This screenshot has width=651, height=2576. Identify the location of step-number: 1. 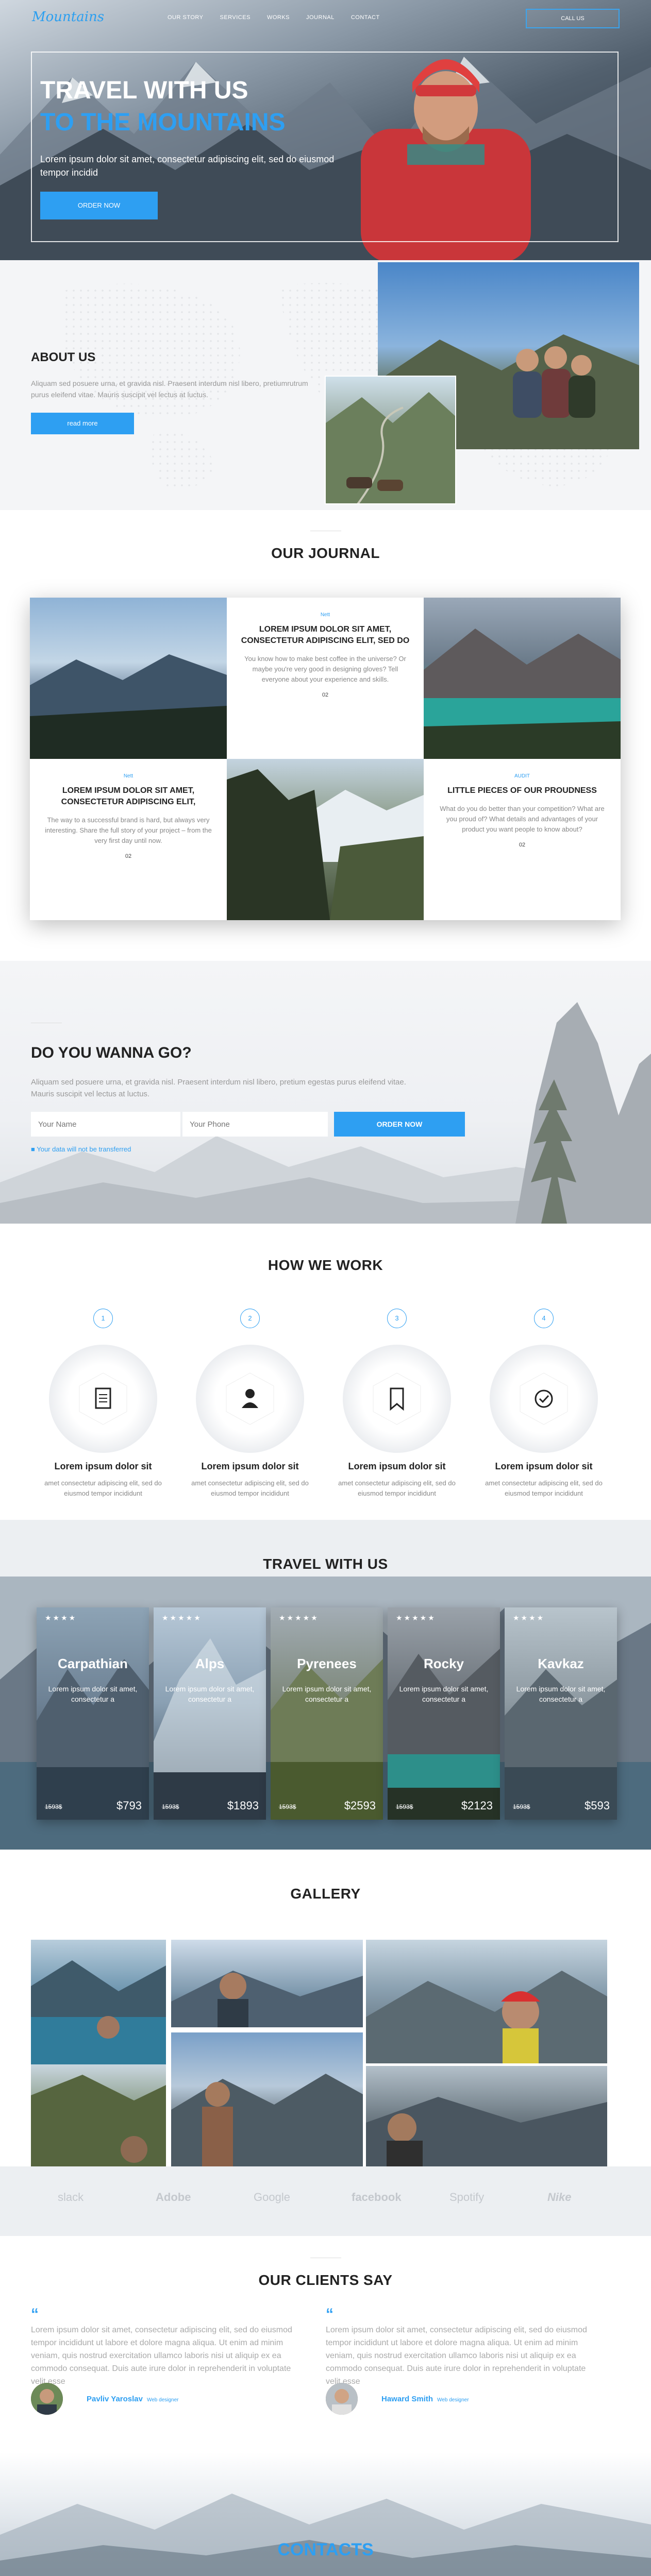
(103, 1318).